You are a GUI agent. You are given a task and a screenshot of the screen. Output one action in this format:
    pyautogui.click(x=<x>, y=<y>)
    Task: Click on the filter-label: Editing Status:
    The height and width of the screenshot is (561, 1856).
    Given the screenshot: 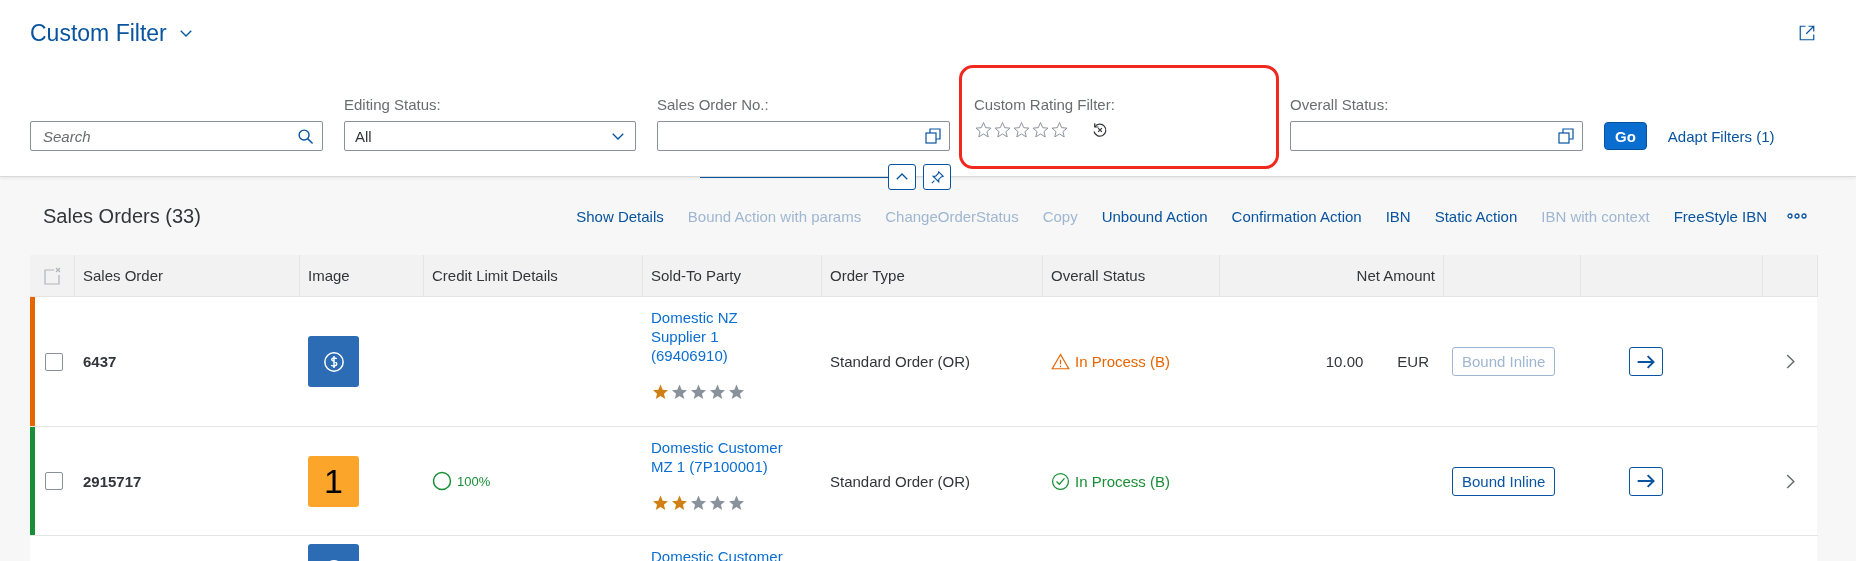 What is the action you would take?
    pyautogui.click(x=393, y=104)
    